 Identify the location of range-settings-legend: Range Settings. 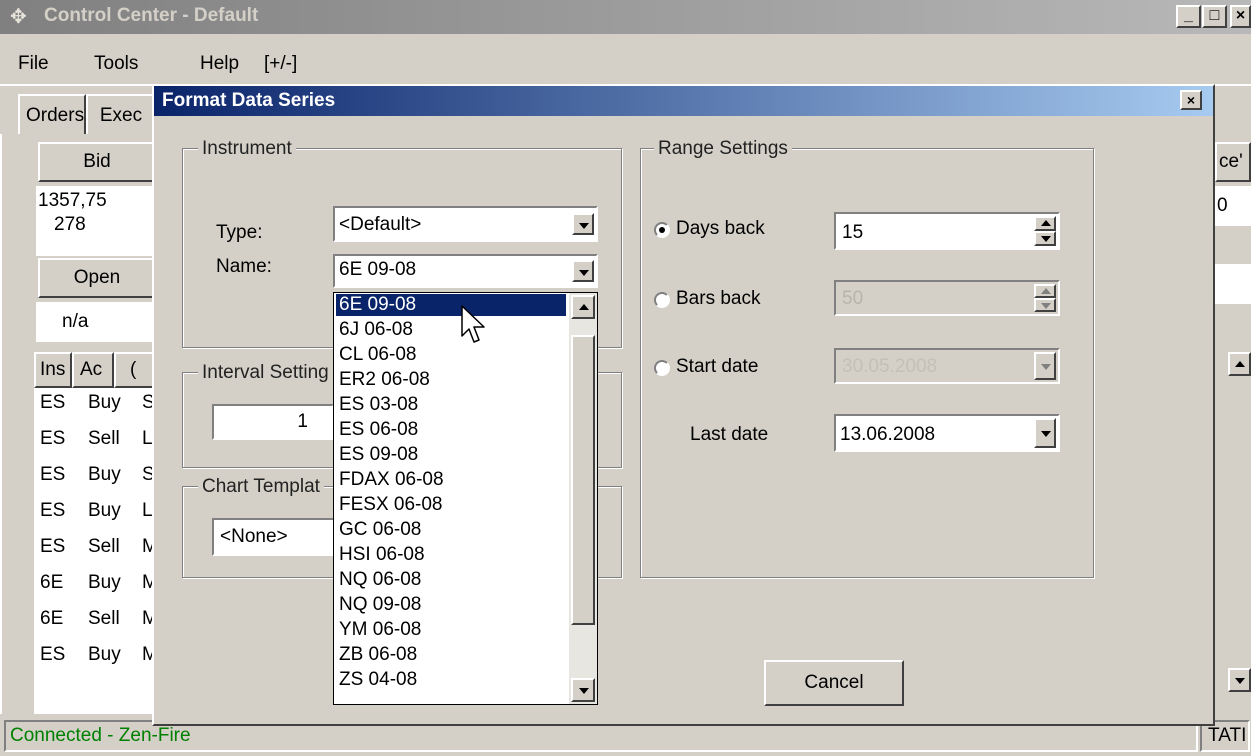
(723, 149).